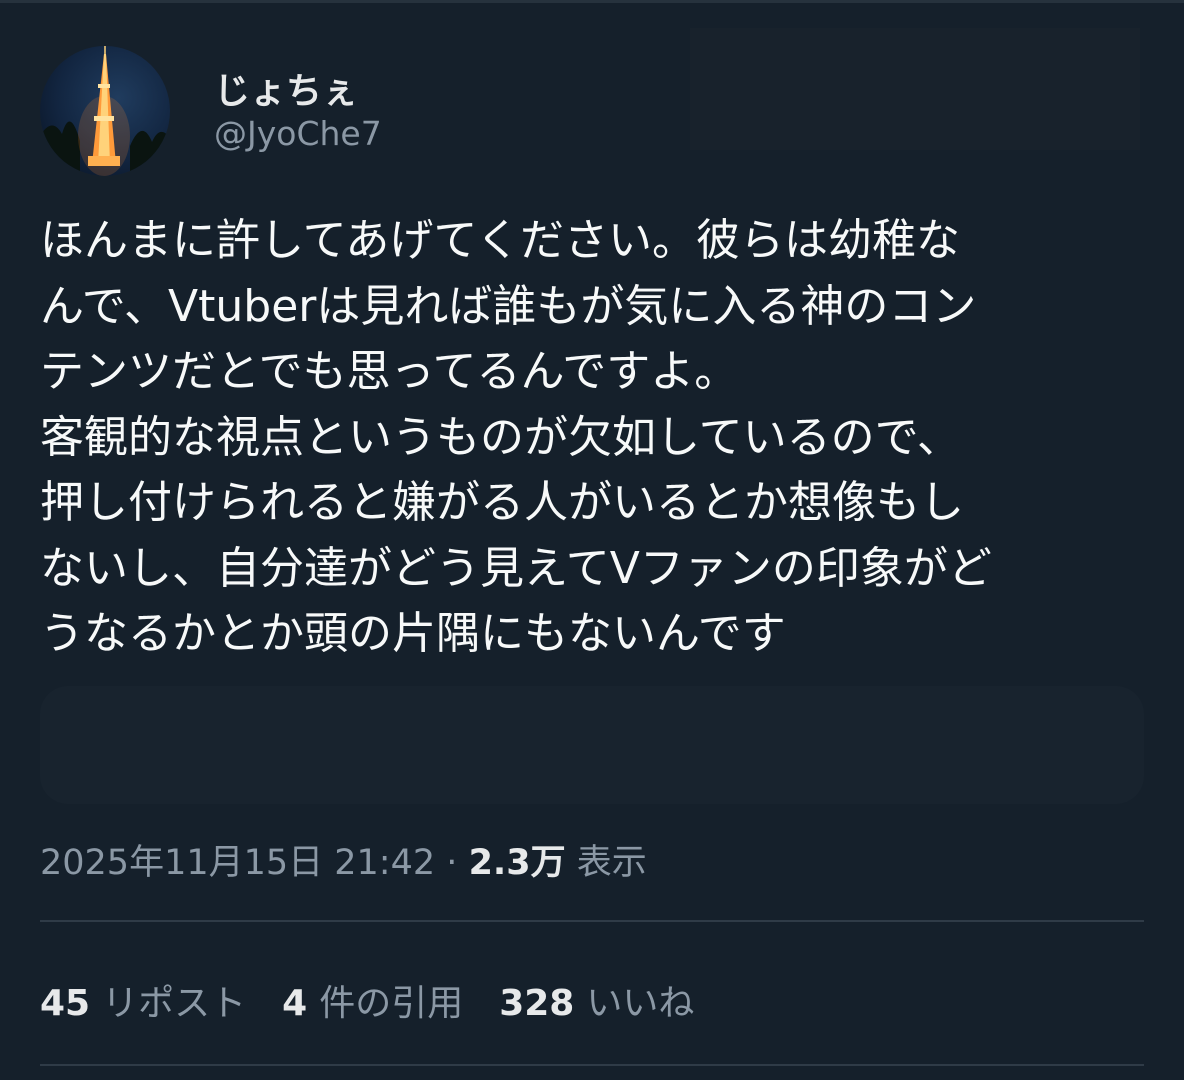 This screenshot has height=1080, width=1184. I want to click on engagement-stats: 45 リポスト 4 件の引用 328 いいね, so click(385, 1000).